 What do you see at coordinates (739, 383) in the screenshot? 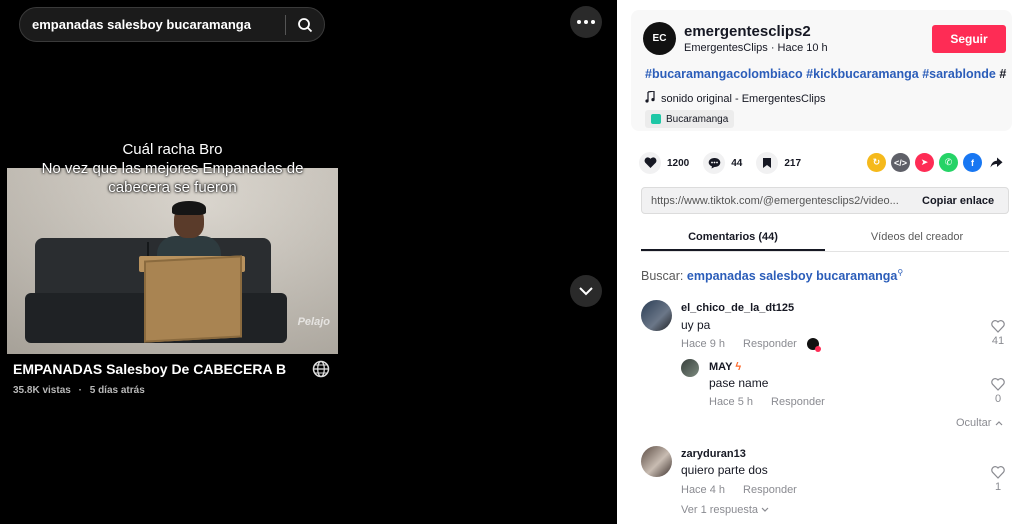
I see `comment-text: pase name` at bounding box center [739, 383].